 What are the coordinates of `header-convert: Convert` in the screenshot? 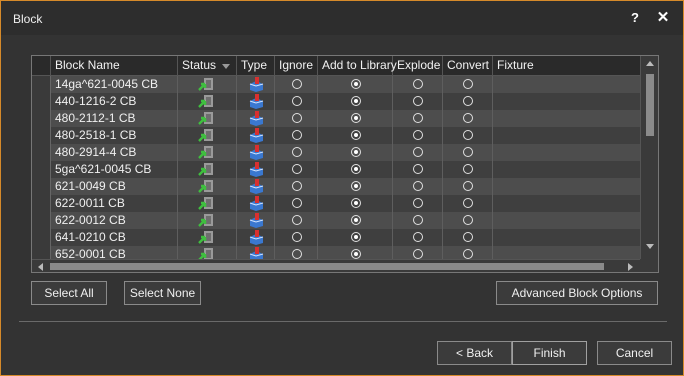 It's located at (468, 65).